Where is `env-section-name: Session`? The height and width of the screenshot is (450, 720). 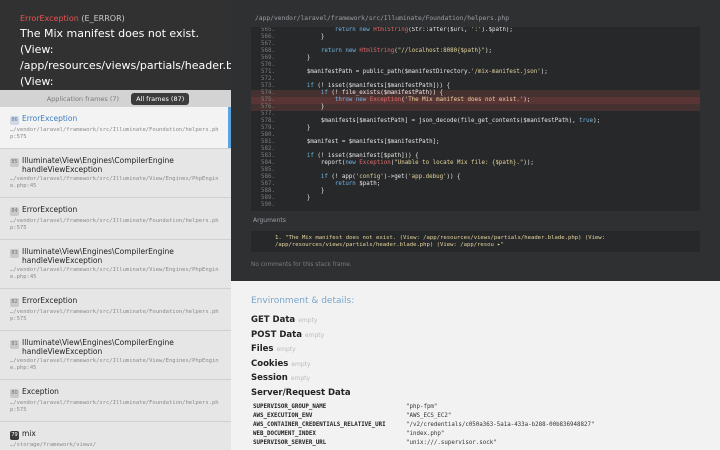
env-section-name: Session is located at coordinates (269, 378).